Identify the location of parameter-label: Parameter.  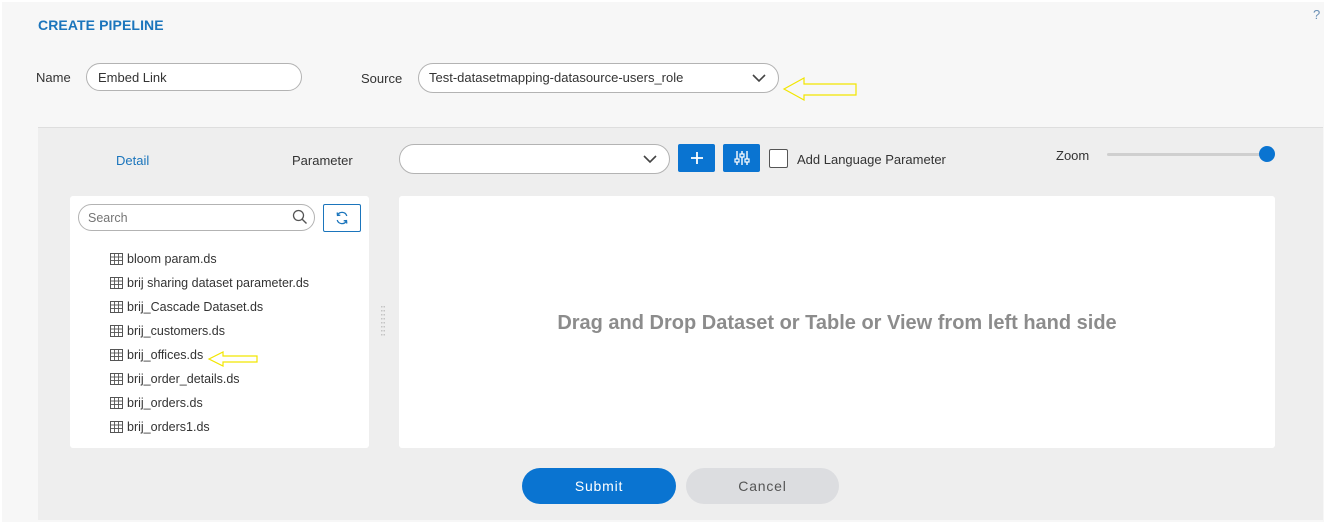
(322, 160).